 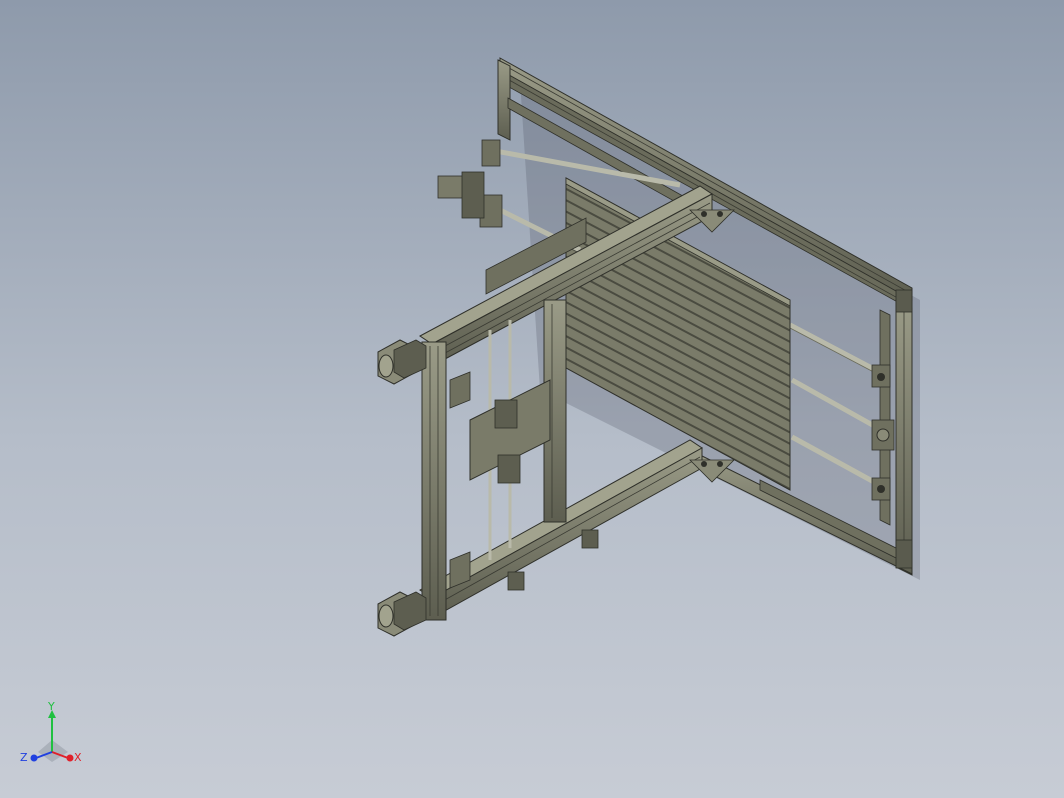 What do you see at coordinates (24, 757) in the screenshot?
I see `z-axis-label: Z` at bounding box center [24, 757].